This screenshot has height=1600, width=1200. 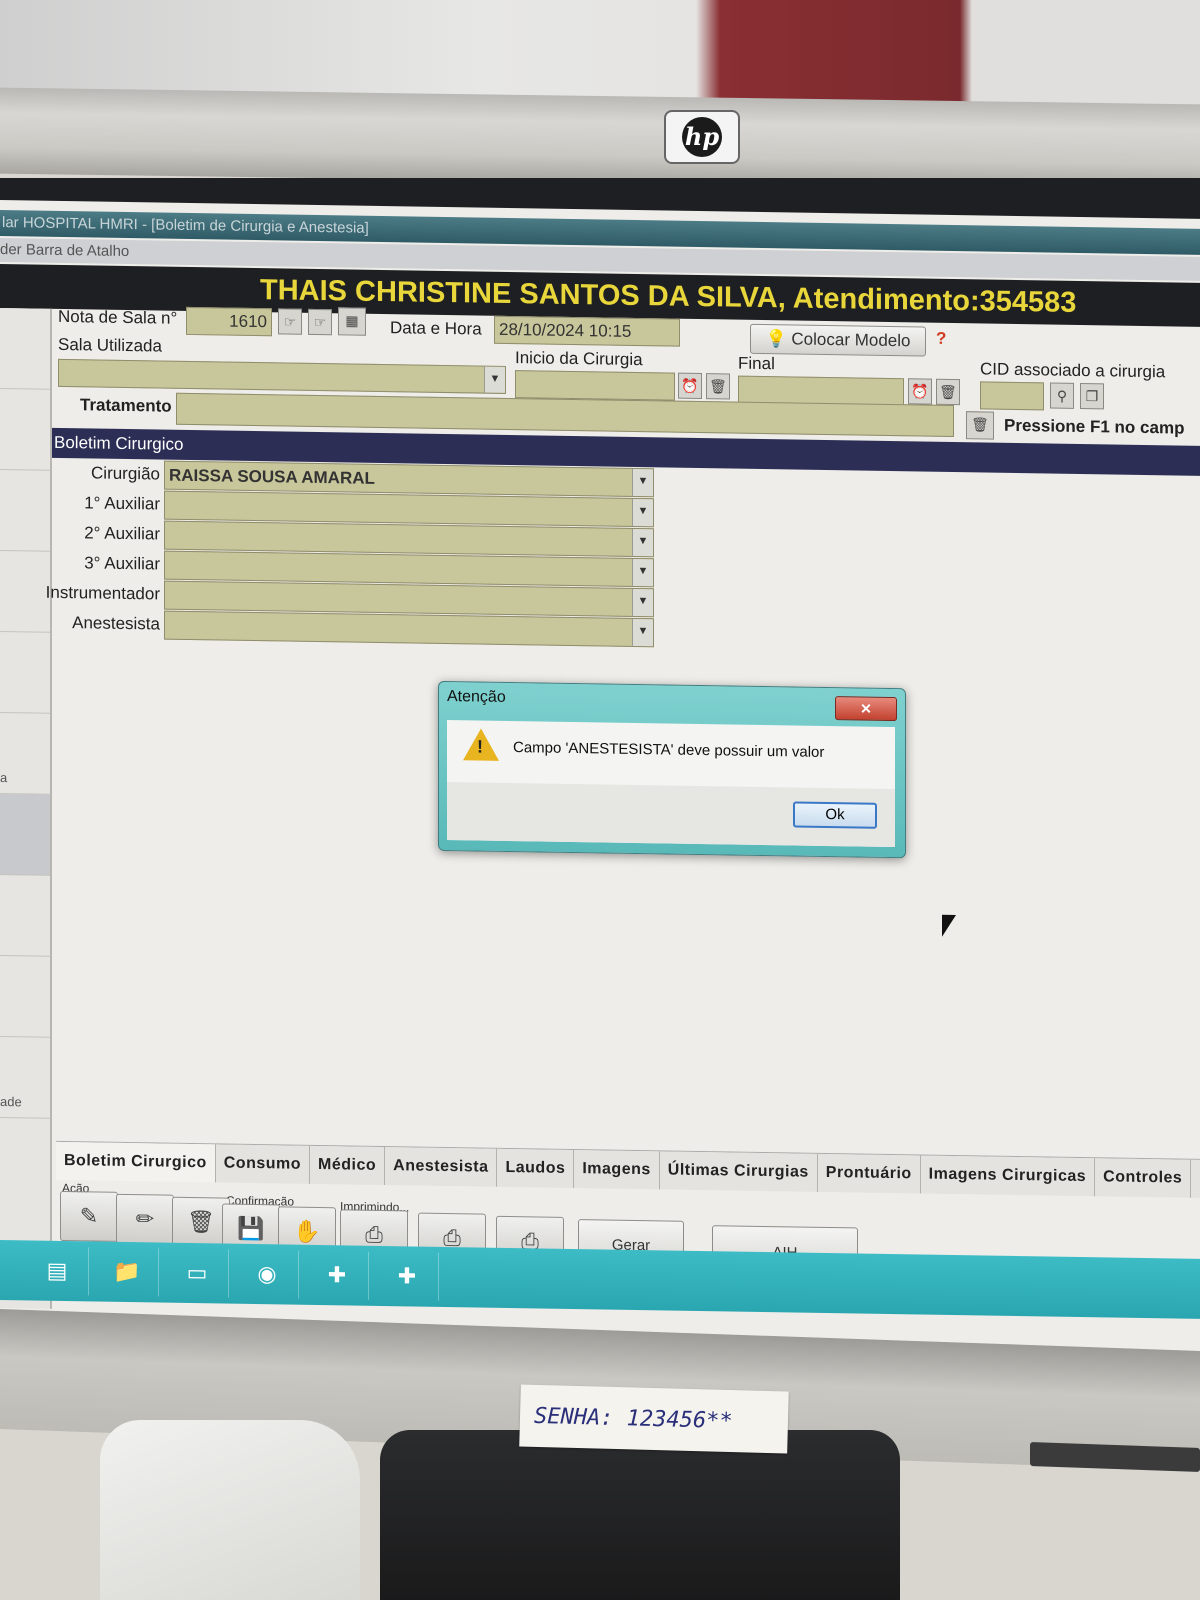 What do you see at coordinates (600, 1279) in the screenshot?
I see `taskbar: ▤ 📁 ▭ ◉ ✚ ✚` at bounding box center [600, 1279].